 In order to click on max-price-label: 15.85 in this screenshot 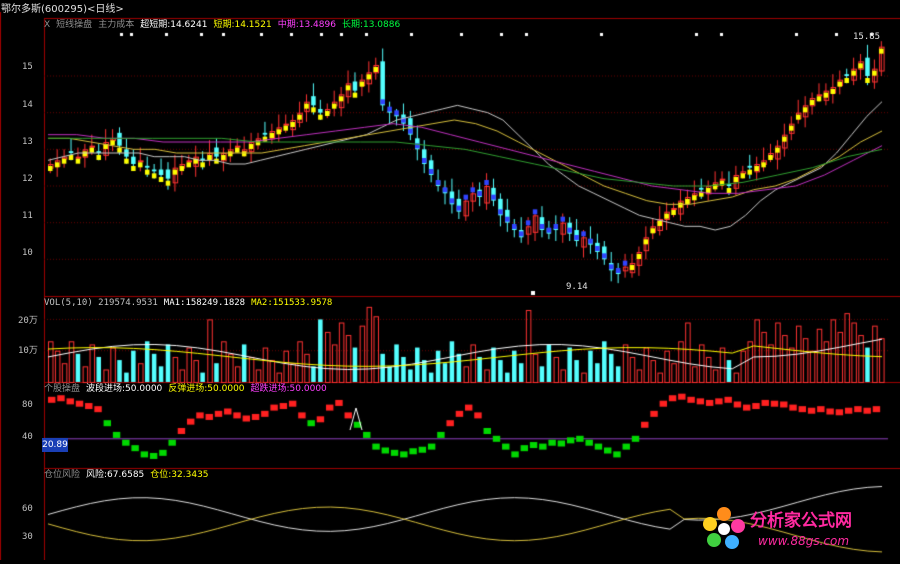, I will do `click(867, 37)`.